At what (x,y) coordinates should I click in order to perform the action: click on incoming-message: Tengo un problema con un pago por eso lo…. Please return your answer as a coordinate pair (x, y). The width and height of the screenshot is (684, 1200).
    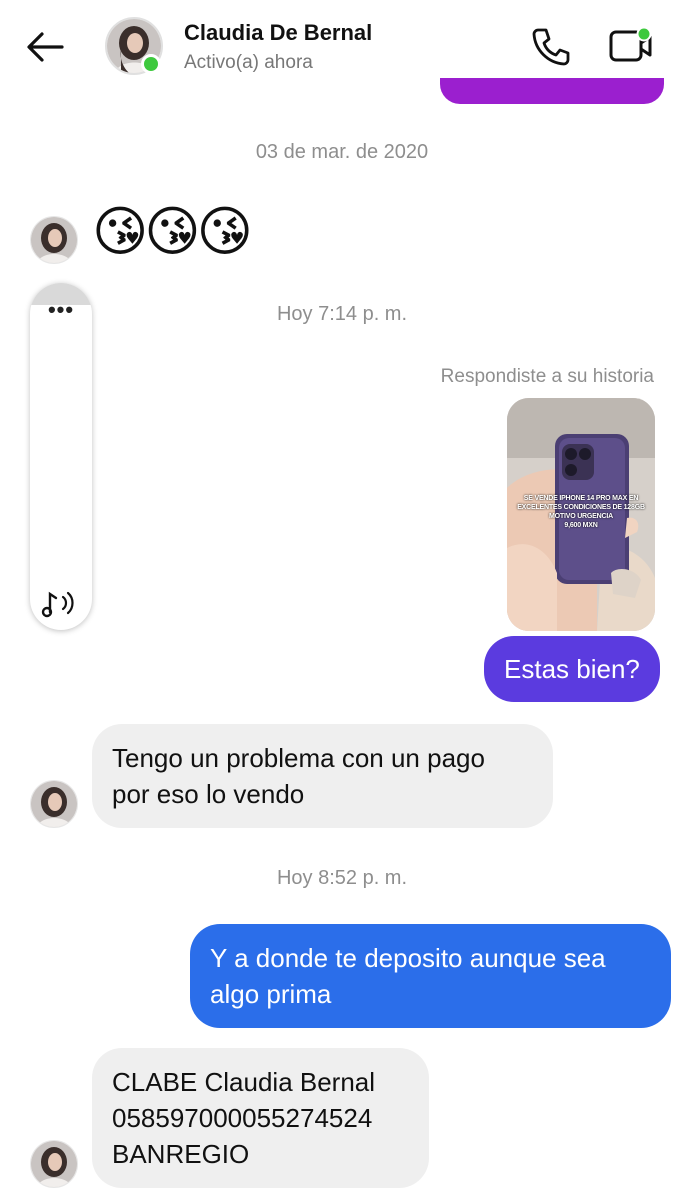
    Looking at the image, I should click on (322, 776).